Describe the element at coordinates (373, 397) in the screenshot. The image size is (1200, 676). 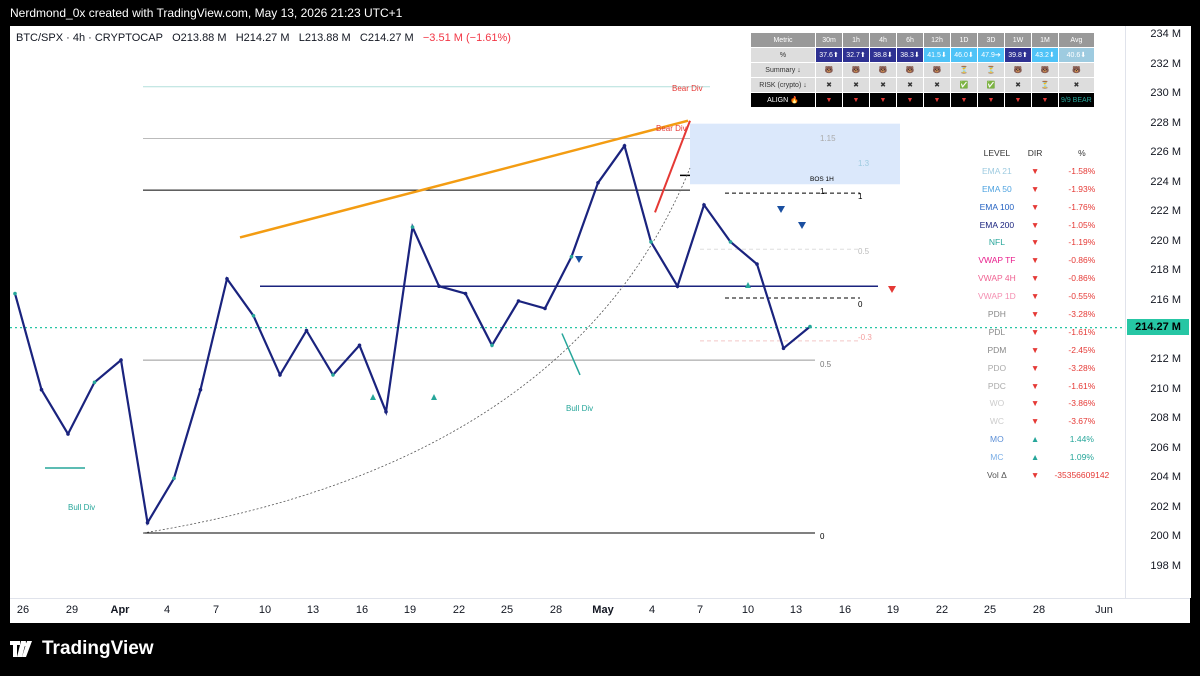
I see `up-marker` at that location.